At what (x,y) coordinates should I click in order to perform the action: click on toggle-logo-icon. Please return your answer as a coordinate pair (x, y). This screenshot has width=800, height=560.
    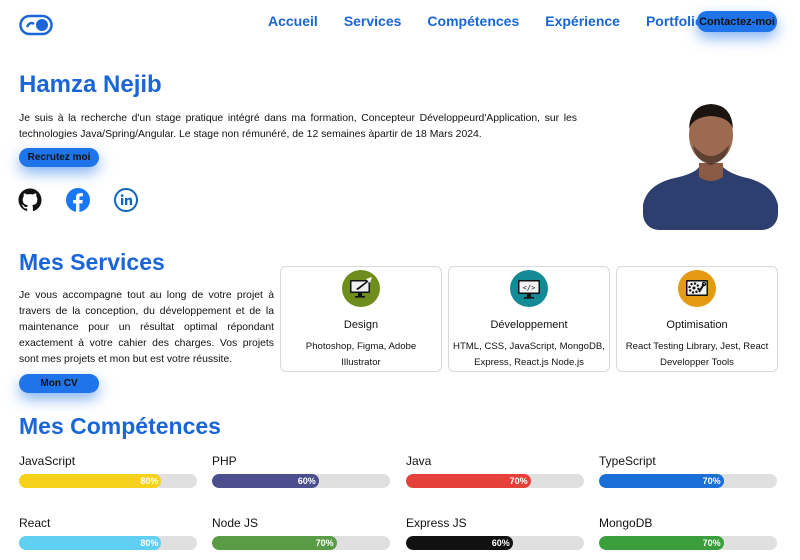
    Looking at the image, I should click on (36, 25).